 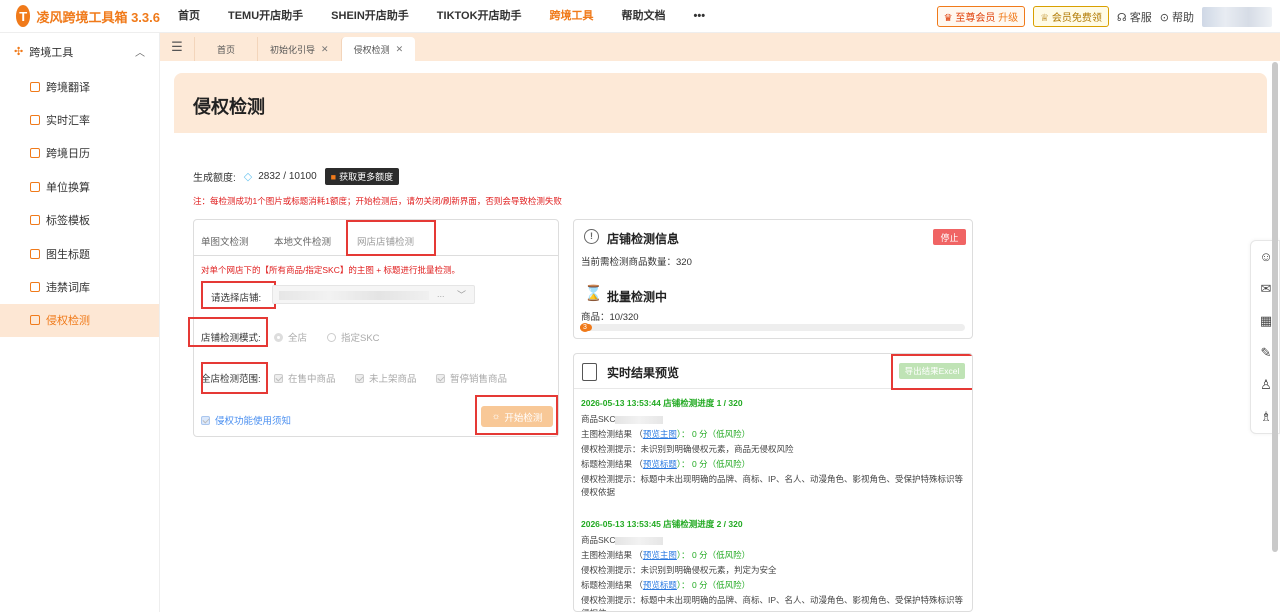 I want to click on tab-infringement: 侵权检测 ✕, so click(x=378, y=49).